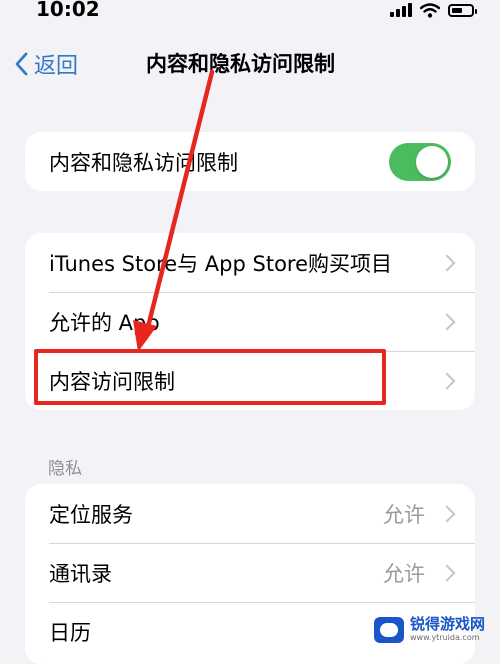 This screenshot has height=664, width=500. I want to click on watermark-title: 锐得游戏网, so click(448, 624).